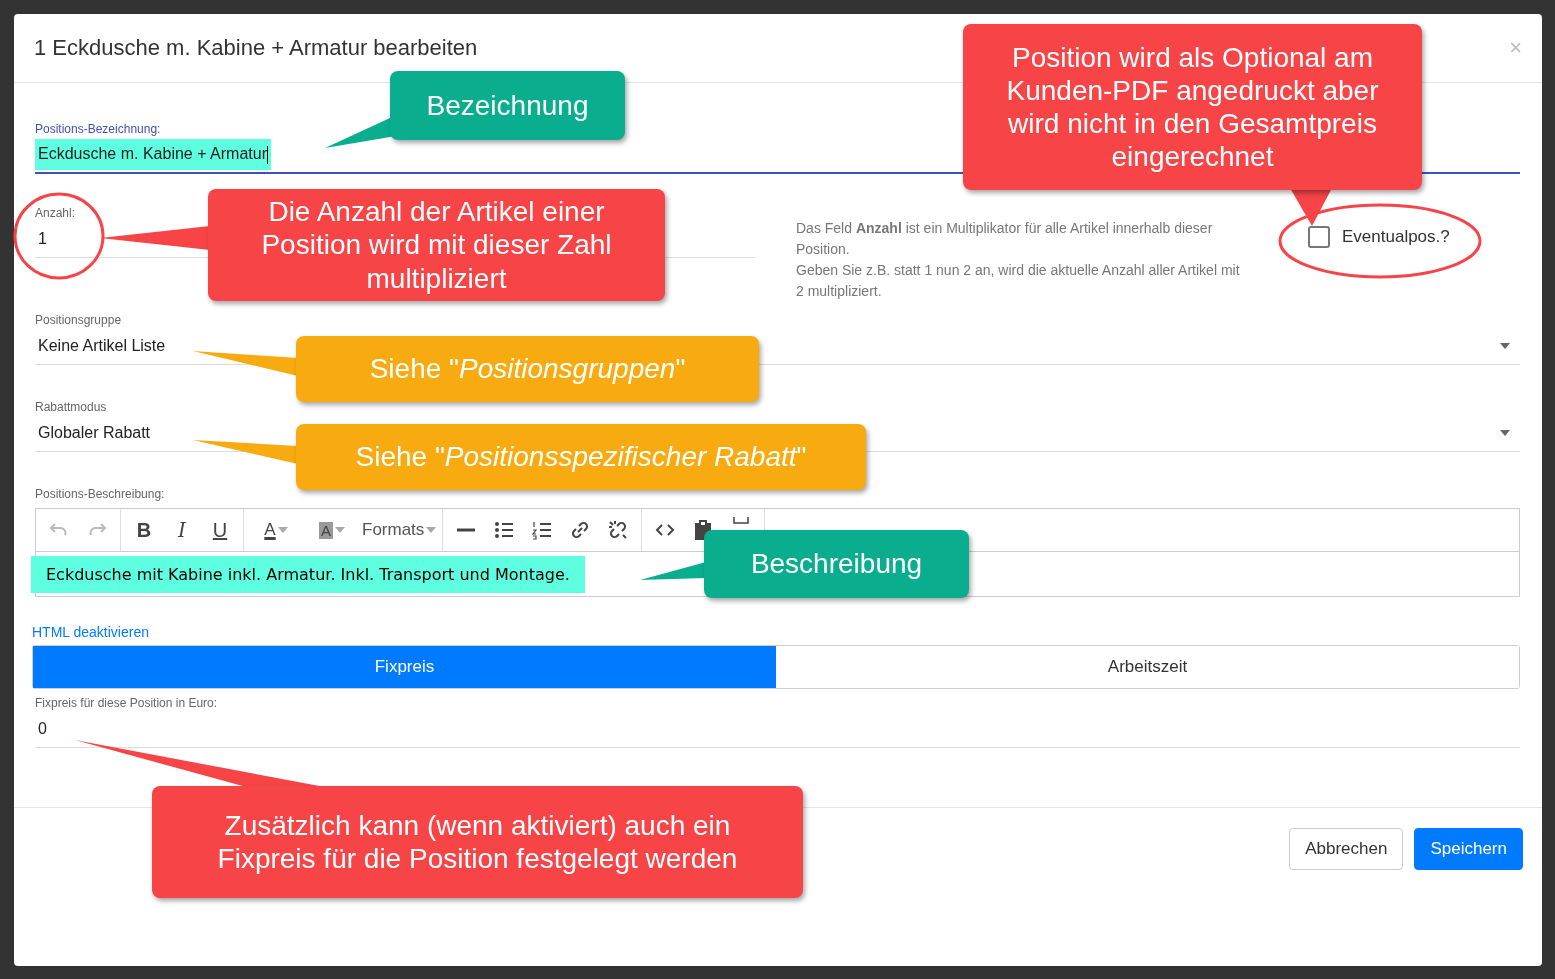  I want to click on select-field: Globaler Rabatt, so click(94, 433).